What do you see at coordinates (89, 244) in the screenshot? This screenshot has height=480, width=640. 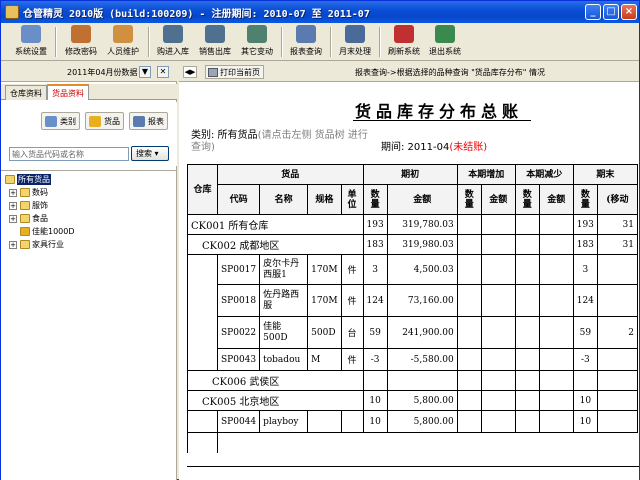 I see `tree-node: + 家具行业` at bounding box center [89, 244].